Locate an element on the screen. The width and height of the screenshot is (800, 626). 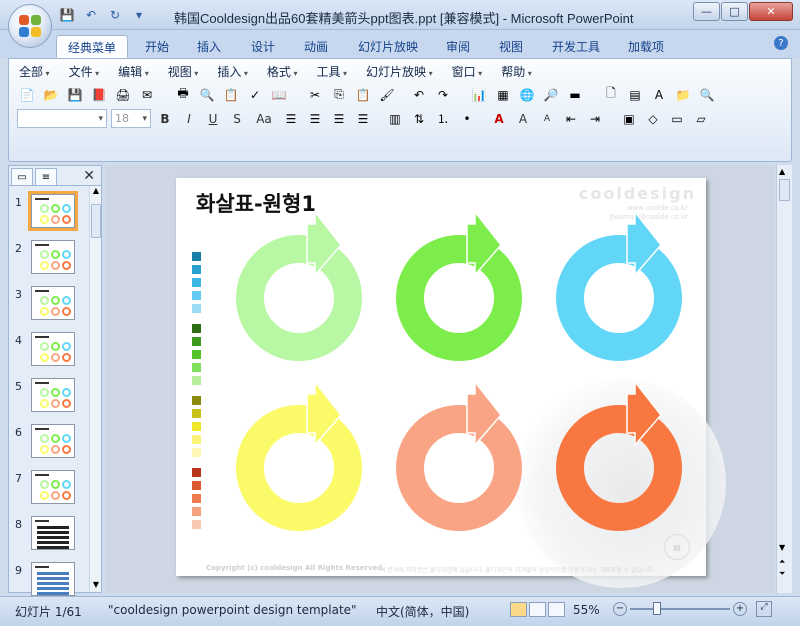
menu-view: 视图 is located at coordinates (183, 71).